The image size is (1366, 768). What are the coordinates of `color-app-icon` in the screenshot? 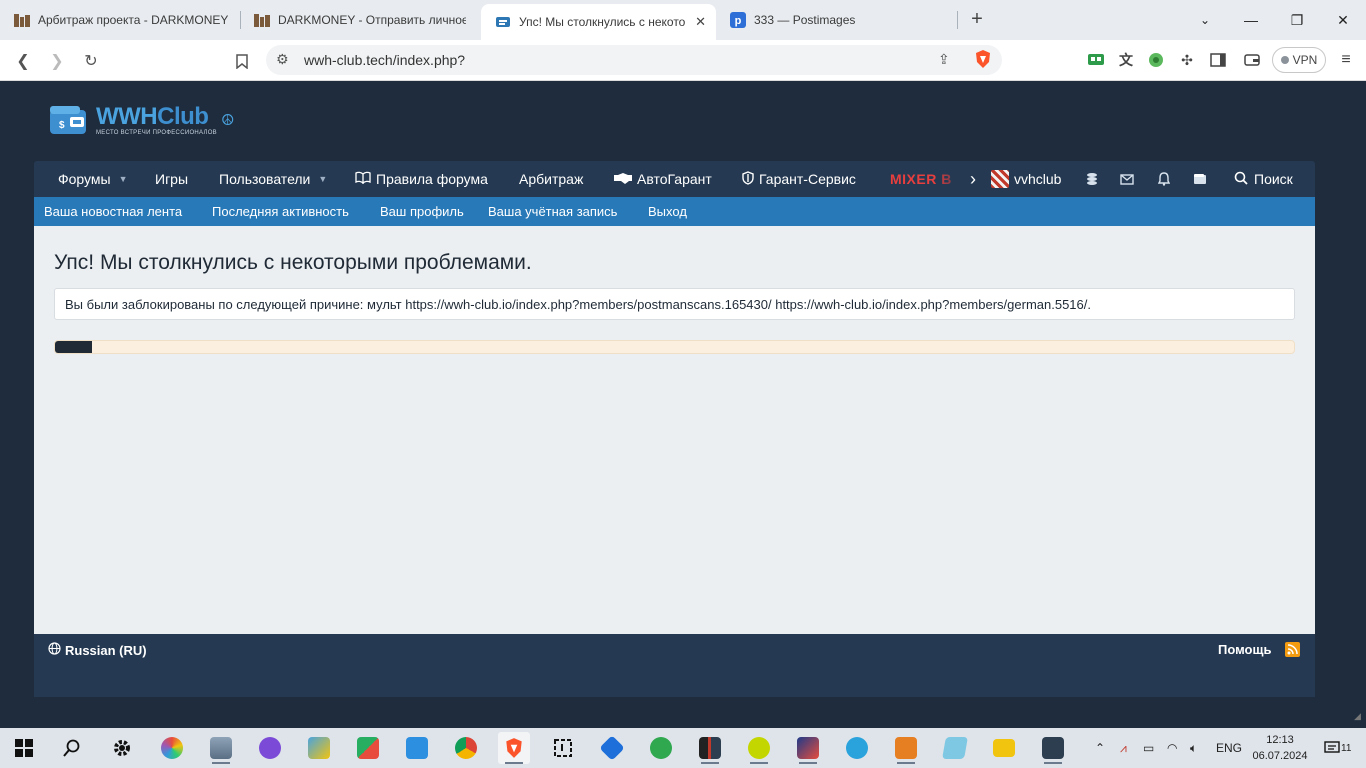 It's located at (172, 748).